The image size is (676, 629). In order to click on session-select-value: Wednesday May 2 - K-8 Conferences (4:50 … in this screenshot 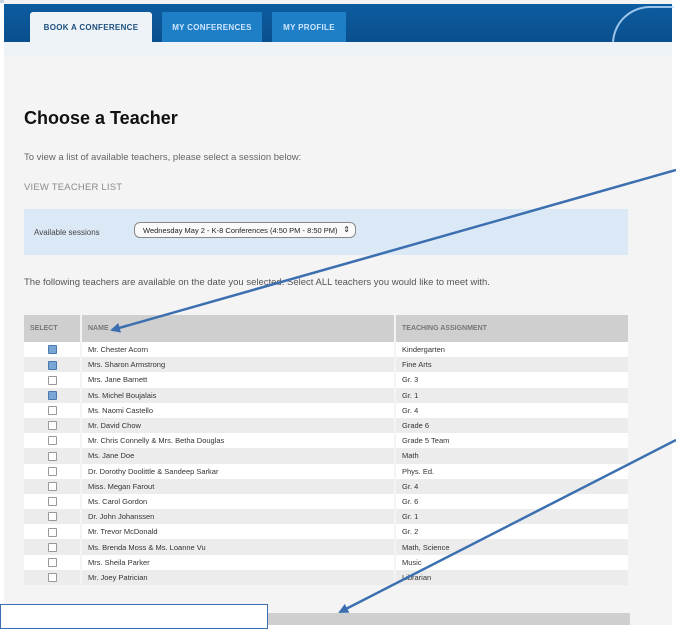, I will do `click(240, 230)`.